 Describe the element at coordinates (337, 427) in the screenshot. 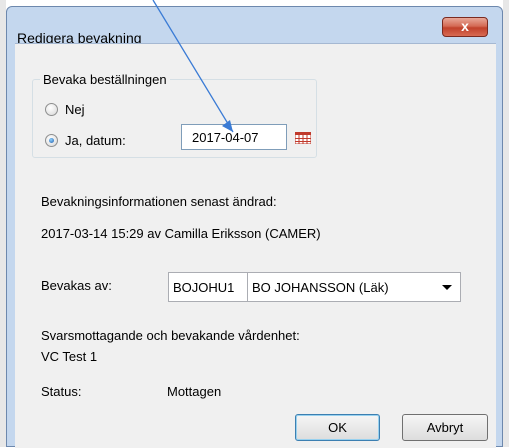

I see `ok-button: OK` at that location.